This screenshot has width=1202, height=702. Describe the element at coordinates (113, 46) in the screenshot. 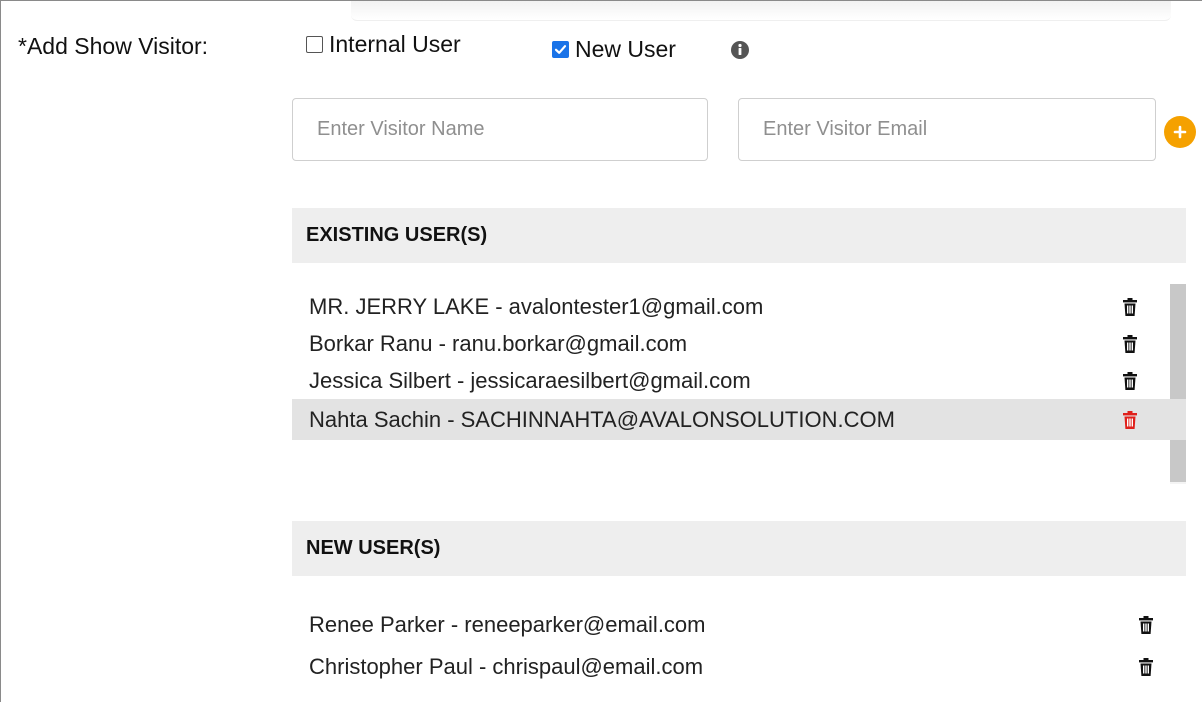

I see `add-show-visitor-label: *Add Show Visitor:` at that location.